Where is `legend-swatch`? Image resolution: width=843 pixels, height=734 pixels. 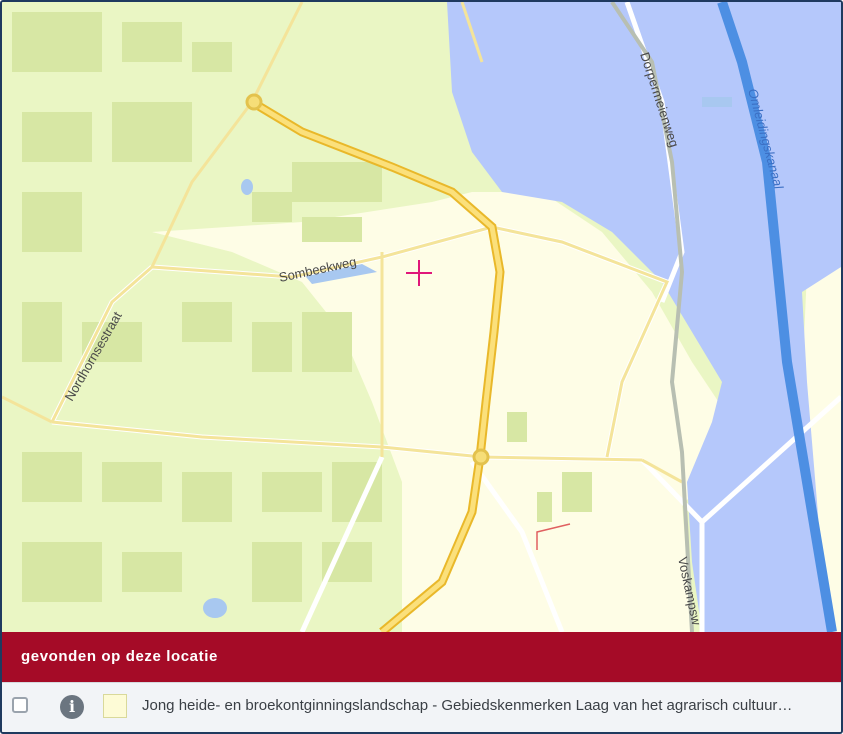 legend-swatch is located at coordinates (115, 706).